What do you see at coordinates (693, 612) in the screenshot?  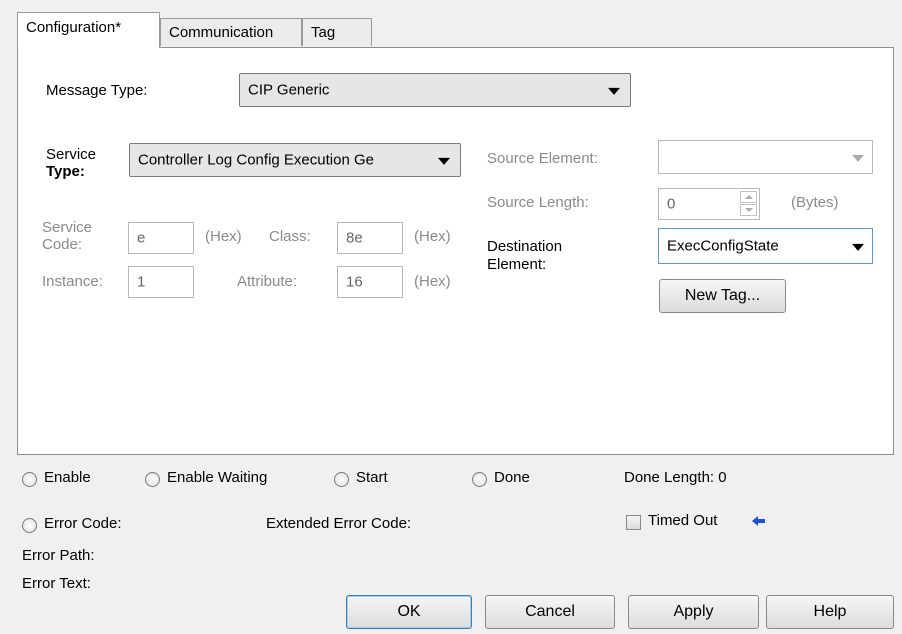 I see `apply-button: Apply` at bounding box center [693, 612].